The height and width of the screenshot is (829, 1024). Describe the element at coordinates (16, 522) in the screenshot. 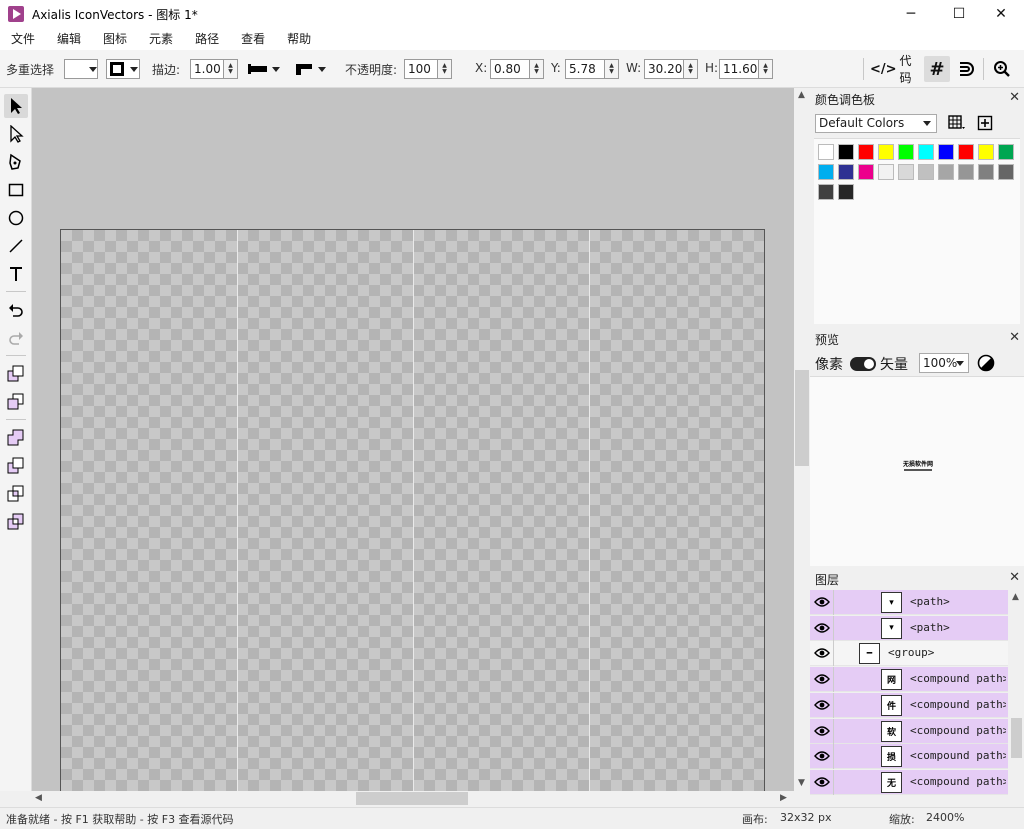

I see `exclude-button` at that location.